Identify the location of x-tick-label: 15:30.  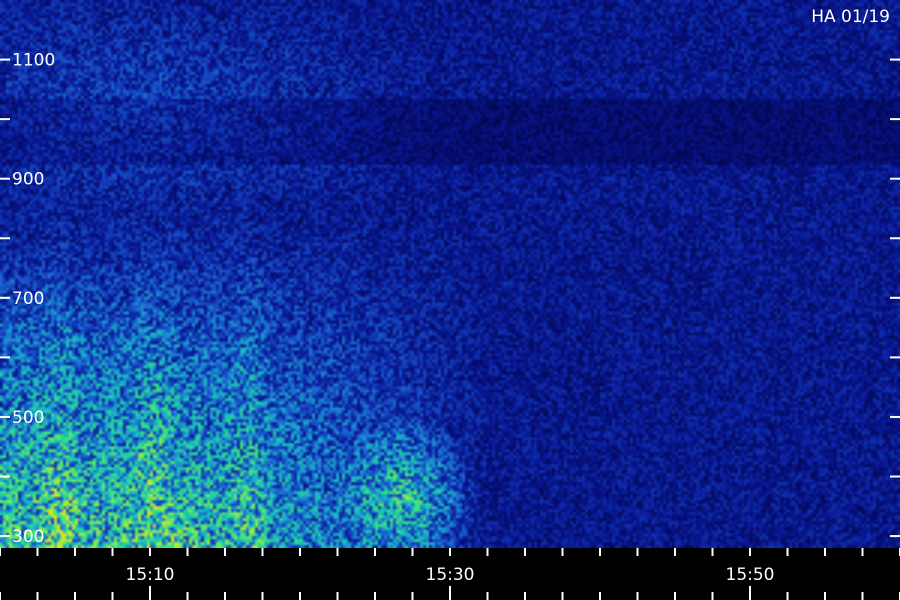
(450, 575).